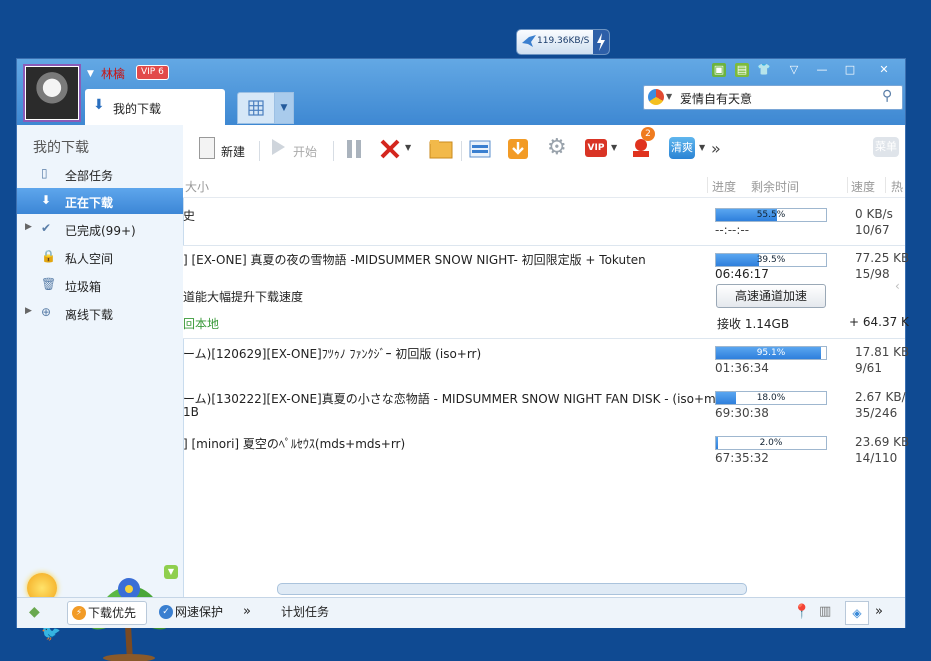 This screenshot has width=931, height=661. Describe the element at coordinates (480, 149) in the screenshot. I see `task-detail-button` at that location.